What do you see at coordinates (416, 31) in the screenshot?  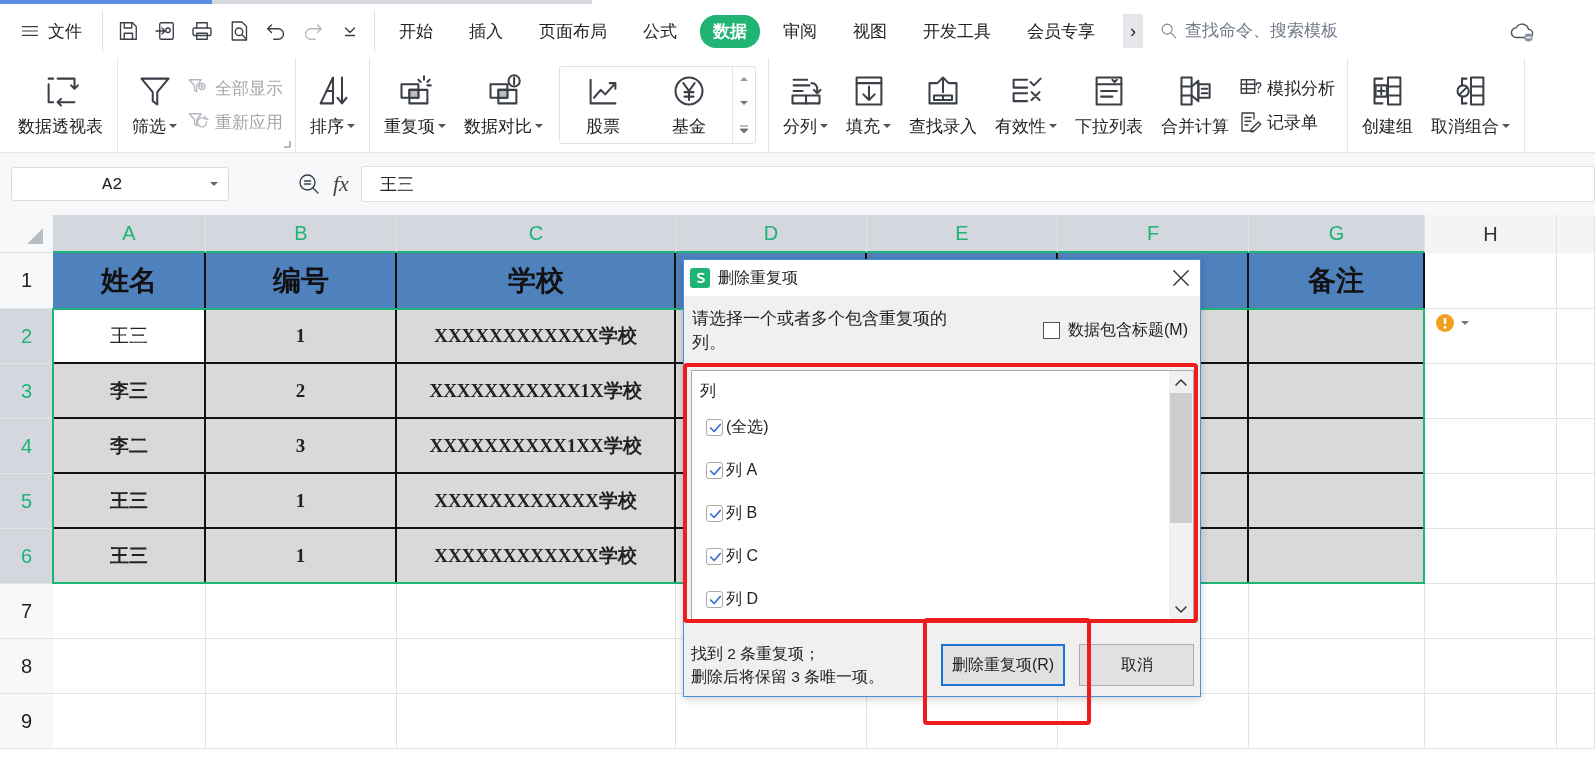 I see `ribbon-tab: 开始` at bounding box center [416, 31].